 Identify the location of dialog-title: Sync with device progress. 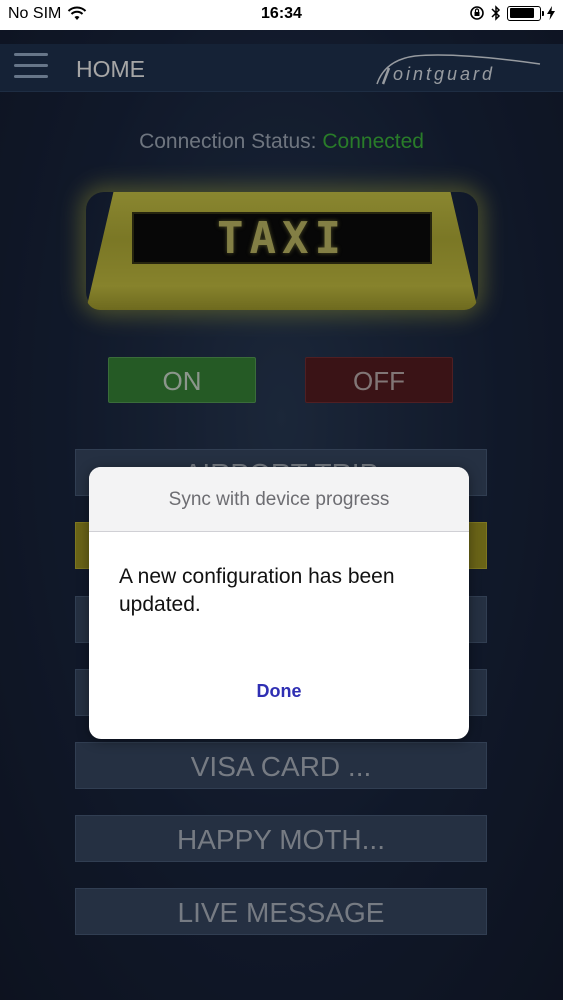
(279, 499).